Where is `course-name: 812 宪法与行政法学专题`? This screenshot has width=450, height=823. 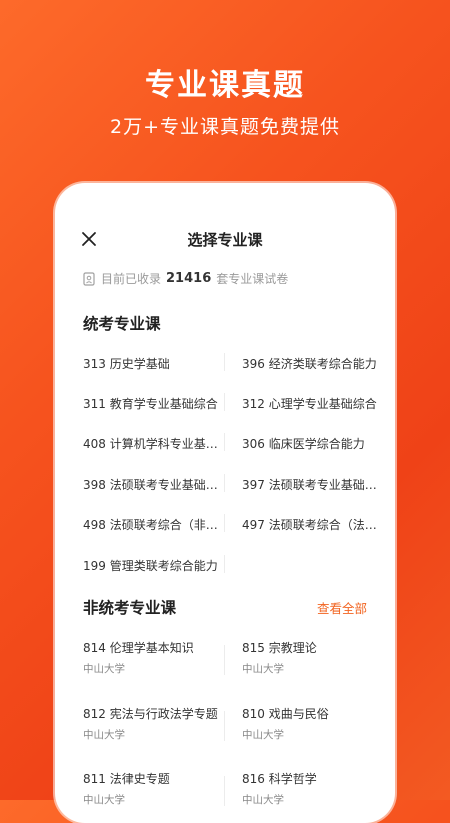
course-name: 812 宪法与行政法学专题 is located at coordinates (150, 714).